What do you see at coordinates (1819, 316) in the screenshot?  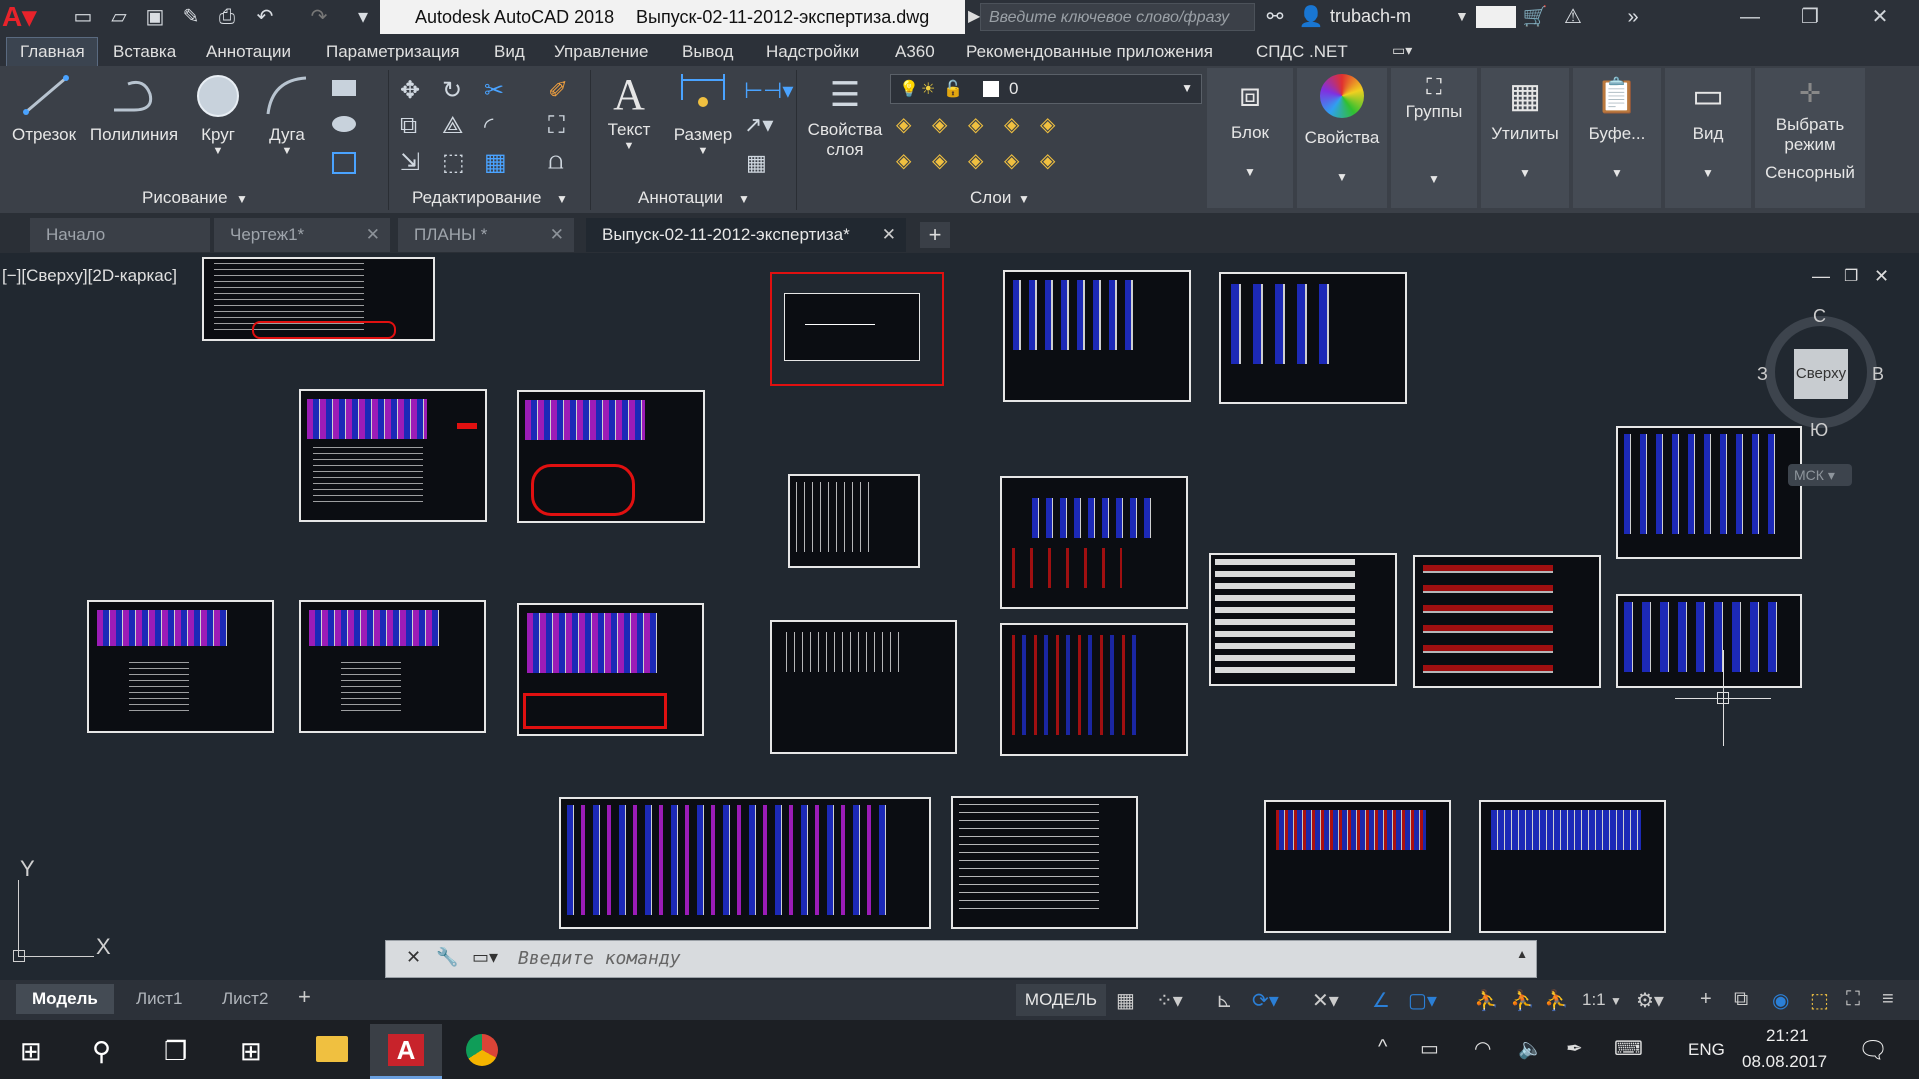 I see `viewcube-north: С` at bounding box center [1819, 316].